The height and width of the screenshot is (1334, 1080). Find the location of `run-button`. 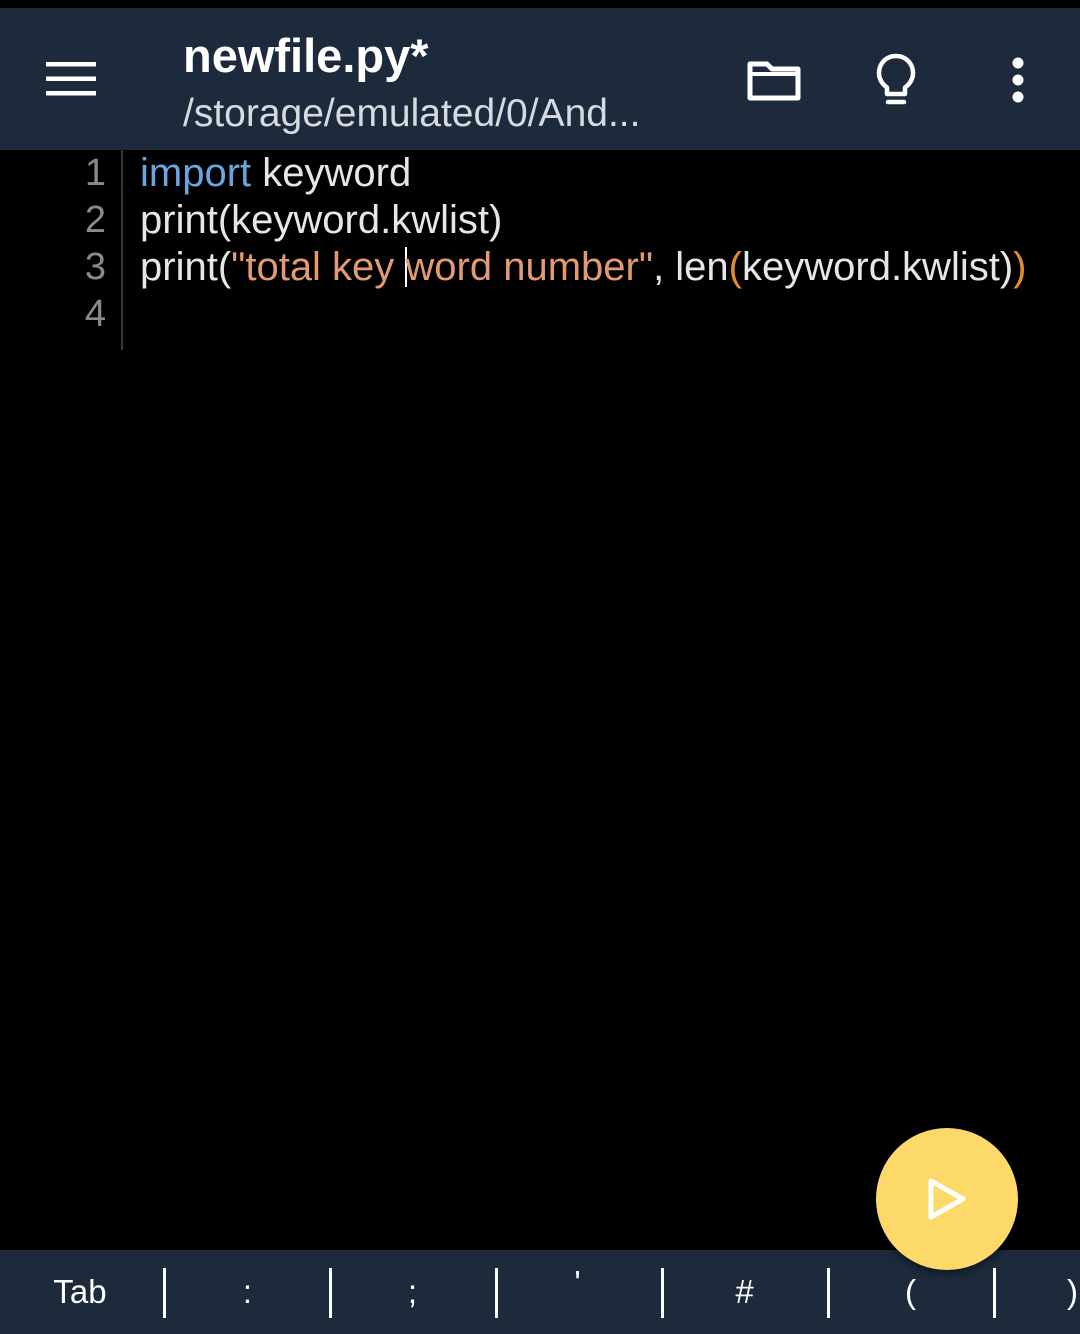

run-button is located at coordinates (947, 1199).